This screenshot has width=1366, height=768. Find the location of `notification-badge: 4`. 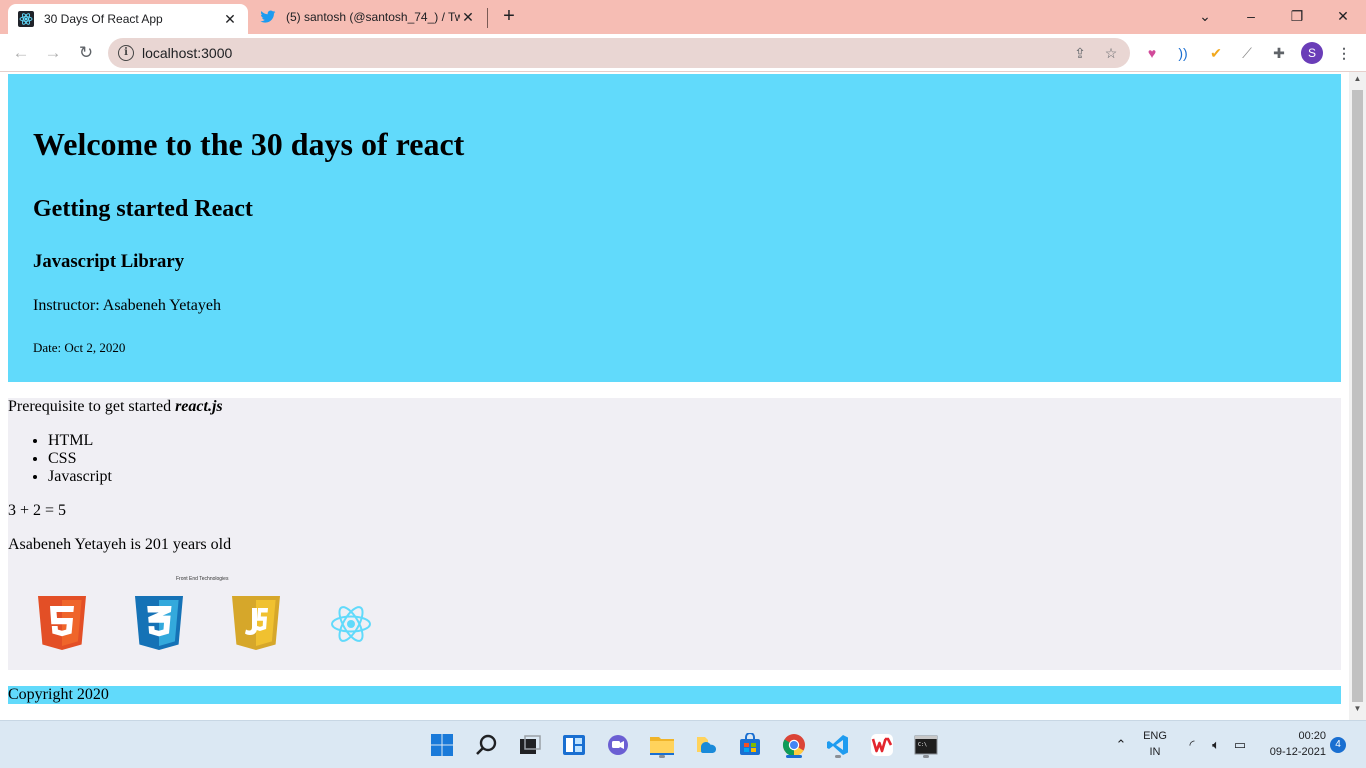

notification-badge: 4 is located at coordinates (1338, 745).